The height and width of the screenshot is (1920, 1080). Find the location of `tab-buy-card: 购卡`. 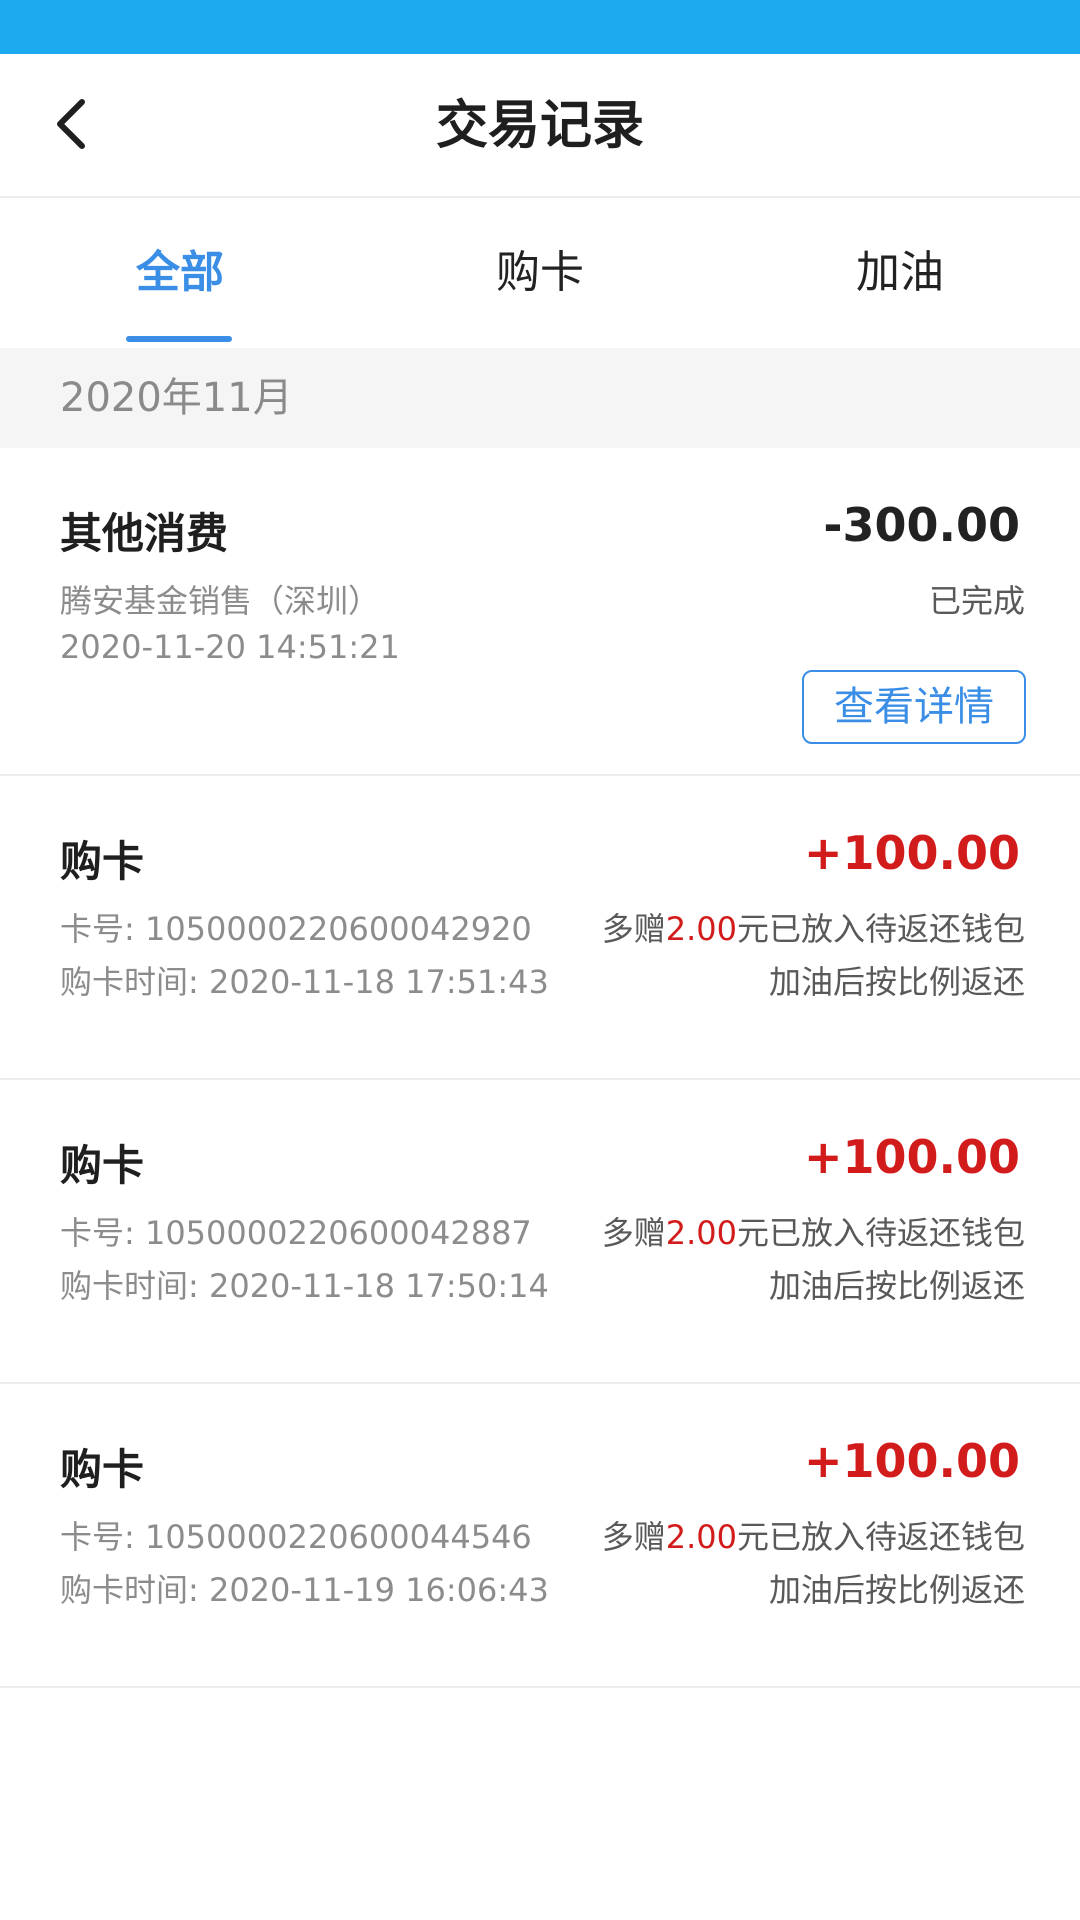

tab-buy-card: 购卡 is located at coordinates (540, 273).